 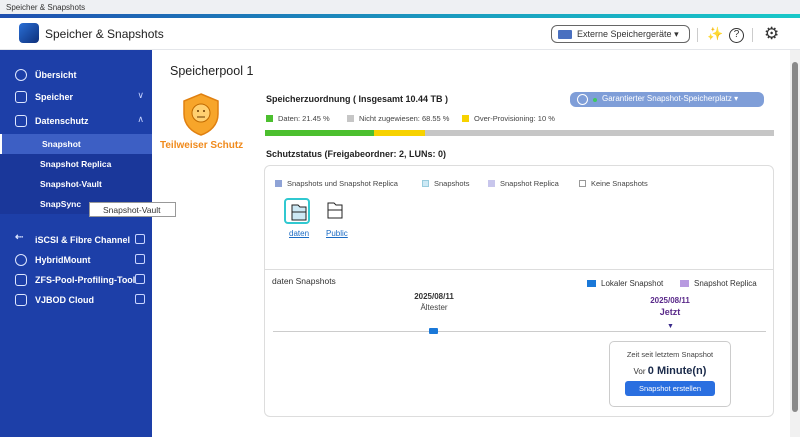 I want to click on cloud-icon, so click(x=21, y=260).